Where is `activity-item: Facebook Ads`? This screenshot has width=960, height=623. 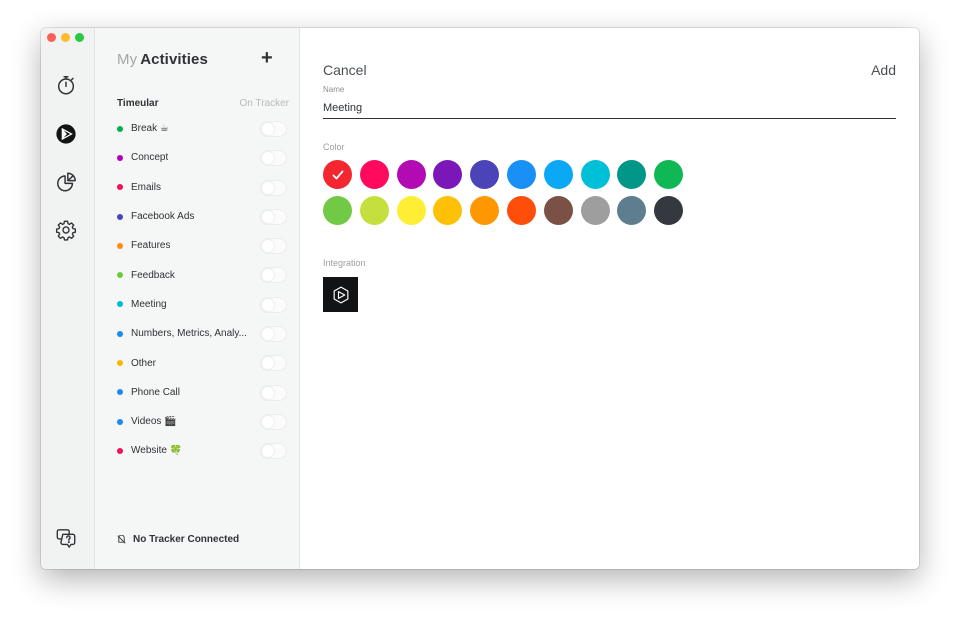
activity-item: Facebook Ads is located at coordinates (203, 216).